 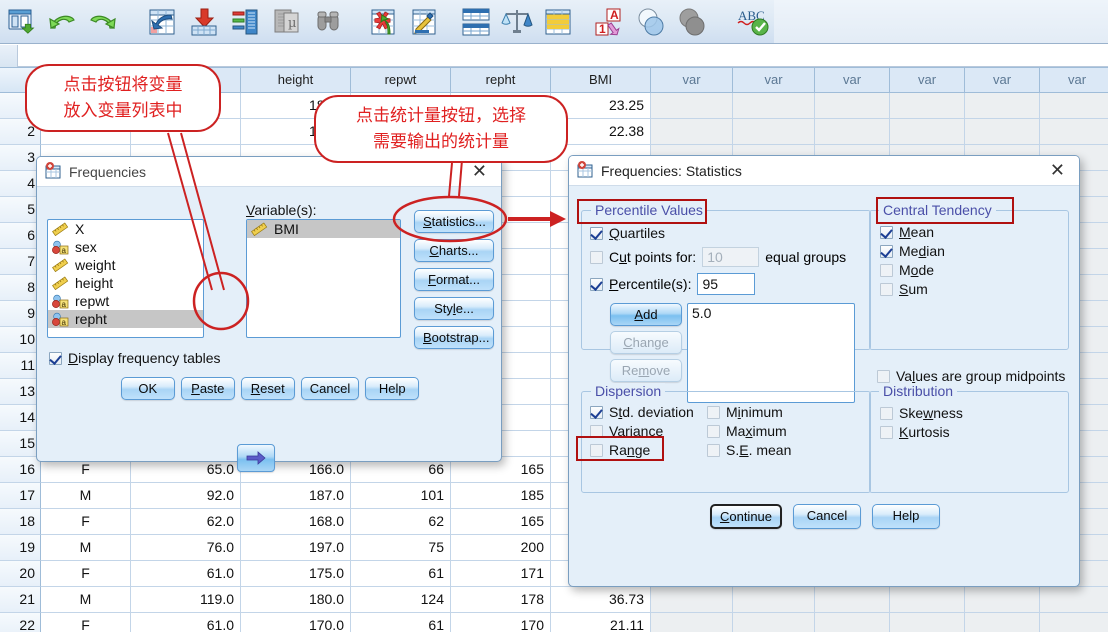 I want to click on minimum-checkbox: Minimum, so click(x=777, y=412).